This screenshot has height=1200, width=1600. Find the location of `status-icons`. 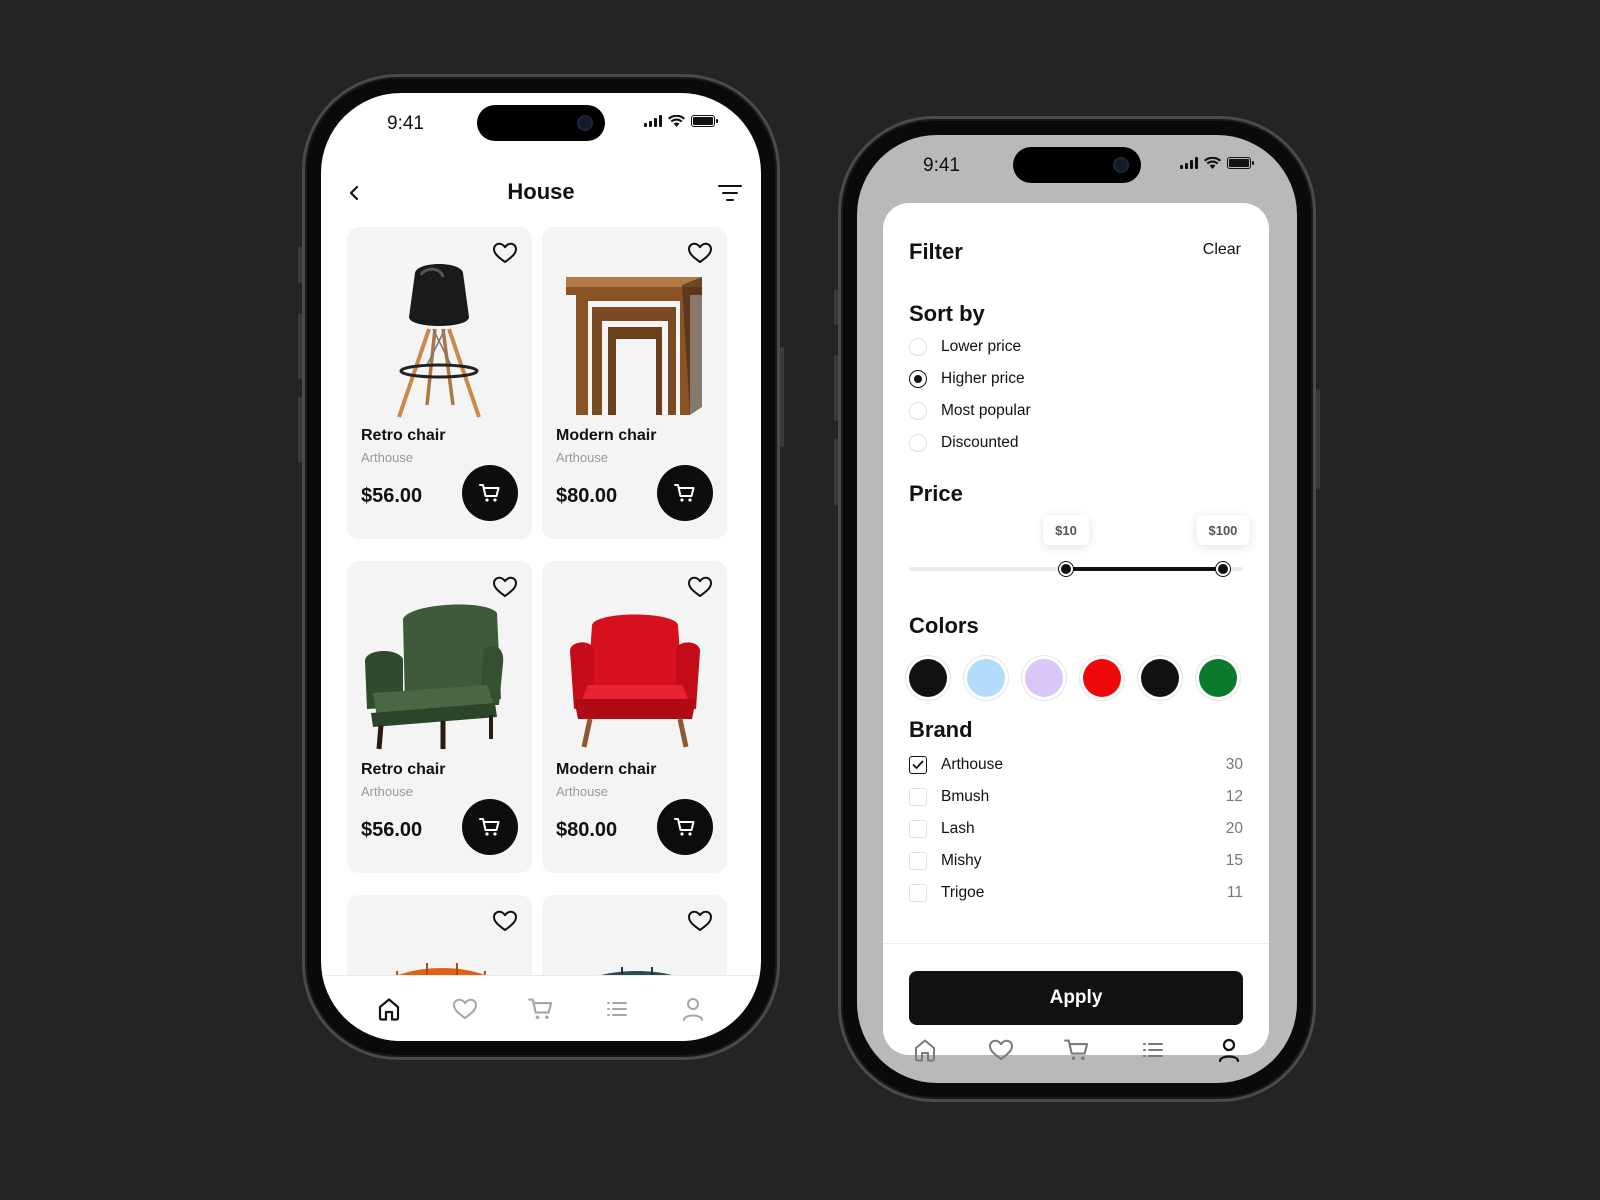

status-icons is located at coordinates (1217, 163).